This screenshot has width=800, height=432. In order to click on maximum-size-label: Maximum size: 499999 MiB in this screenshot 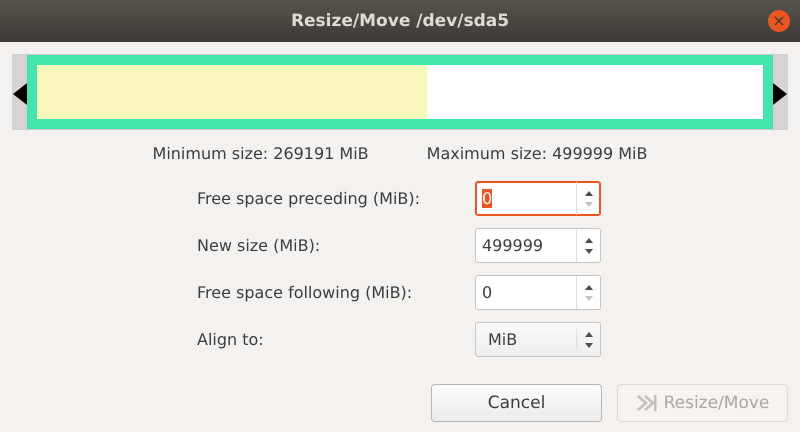, I will do `click(537, 153)`.